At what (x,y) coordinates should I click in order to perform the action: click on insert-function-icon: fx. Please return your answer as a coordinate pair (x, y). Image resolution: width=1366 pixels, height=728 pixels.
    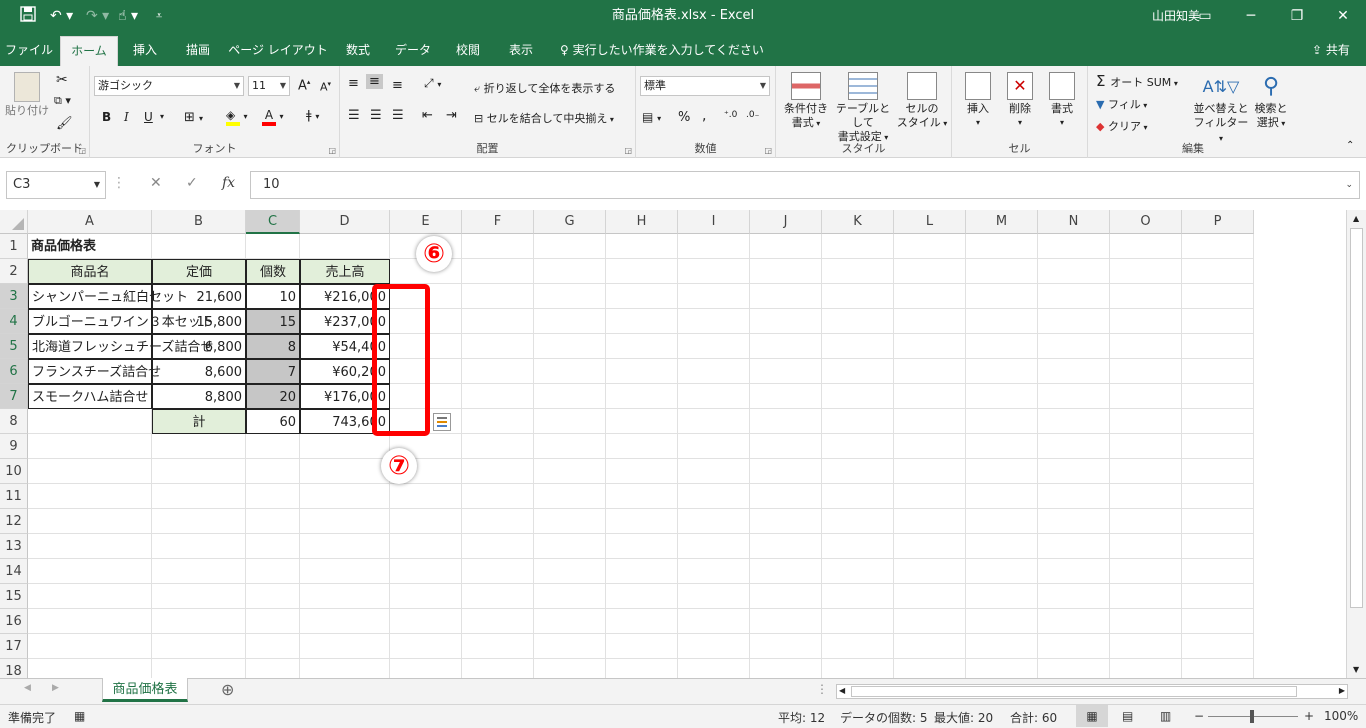
    Looking at the image, I should click on (228, 183).